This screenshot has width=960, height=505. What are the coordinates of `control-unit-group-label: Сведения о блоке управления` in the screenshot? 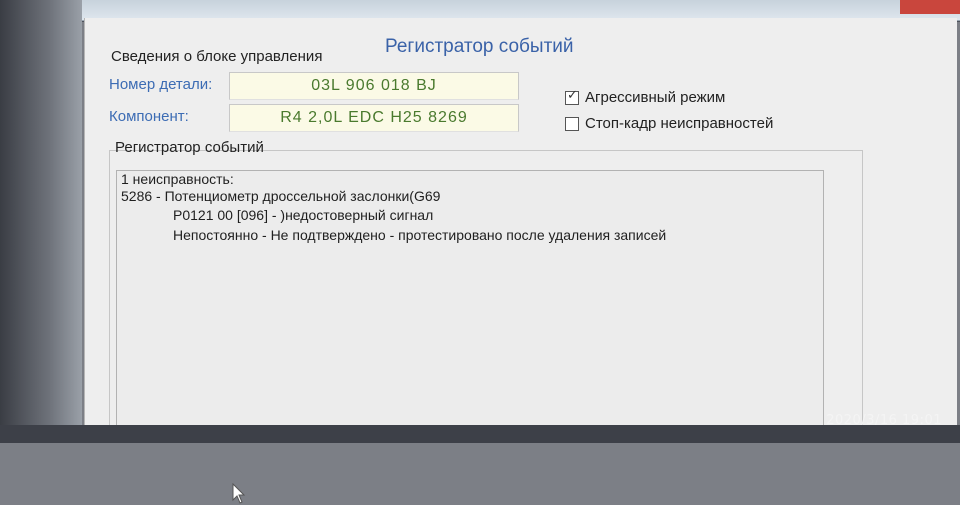 It's located at (217, 56).